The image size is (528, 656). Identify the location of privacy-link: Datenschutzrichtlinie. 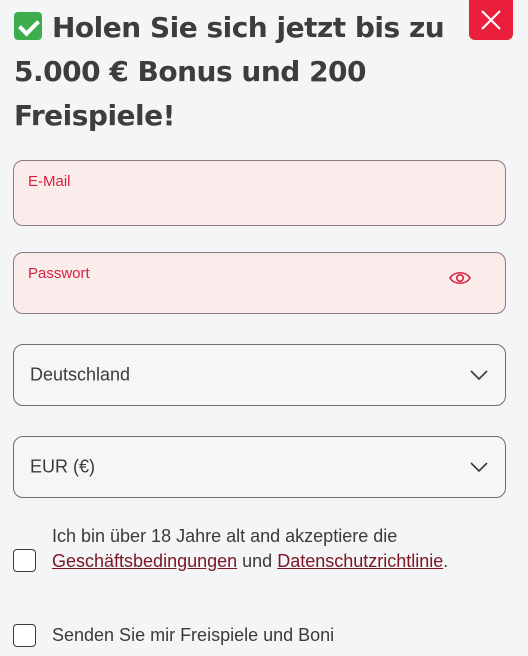
(360, 561).